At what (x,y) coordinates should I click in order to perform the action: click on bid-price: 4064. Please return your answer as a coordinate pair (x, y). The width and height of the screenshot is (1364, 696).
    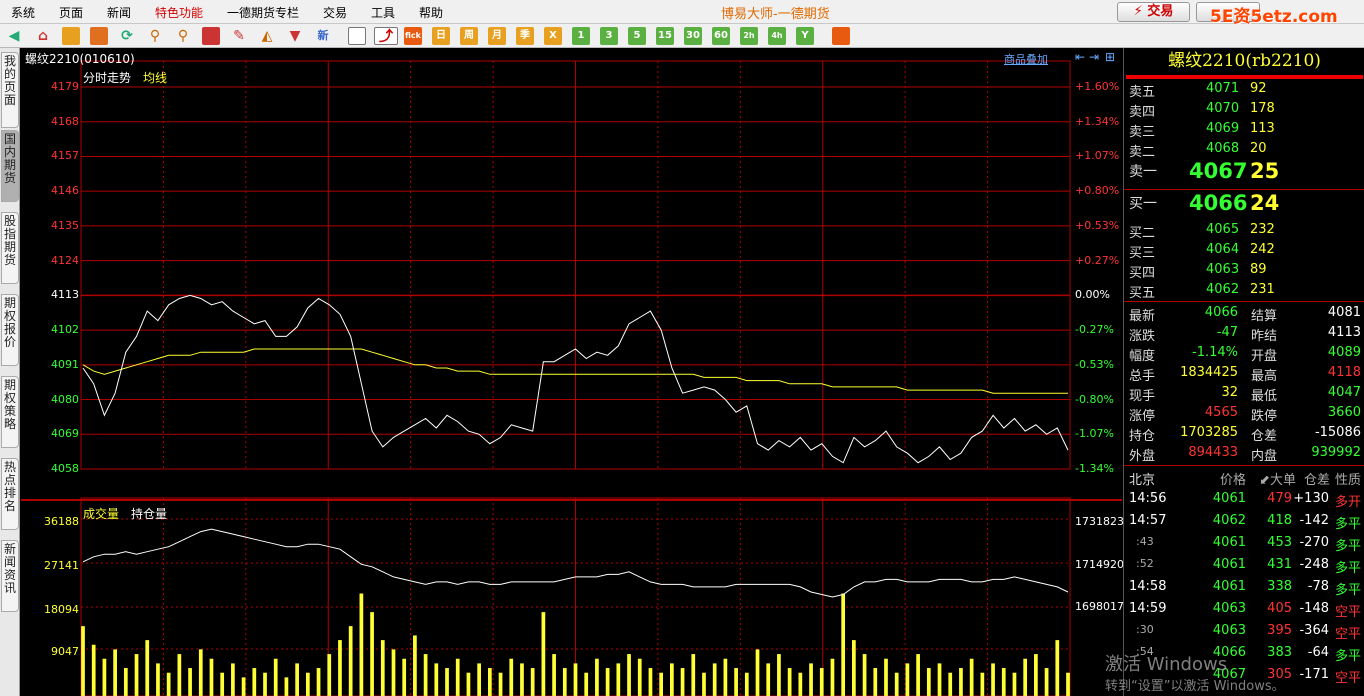
    Looking at the image, I should click on (1223, 249).